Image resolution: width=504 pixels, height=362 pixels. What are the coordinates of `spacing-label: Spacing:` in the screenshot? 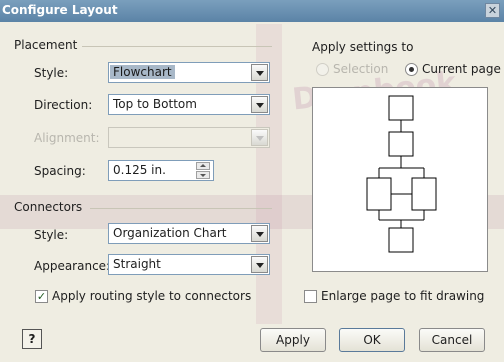 It's located at (60, 171).